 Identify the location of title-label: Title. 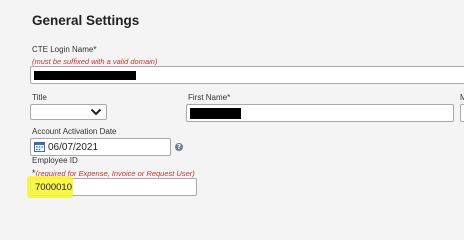
(39, 97).